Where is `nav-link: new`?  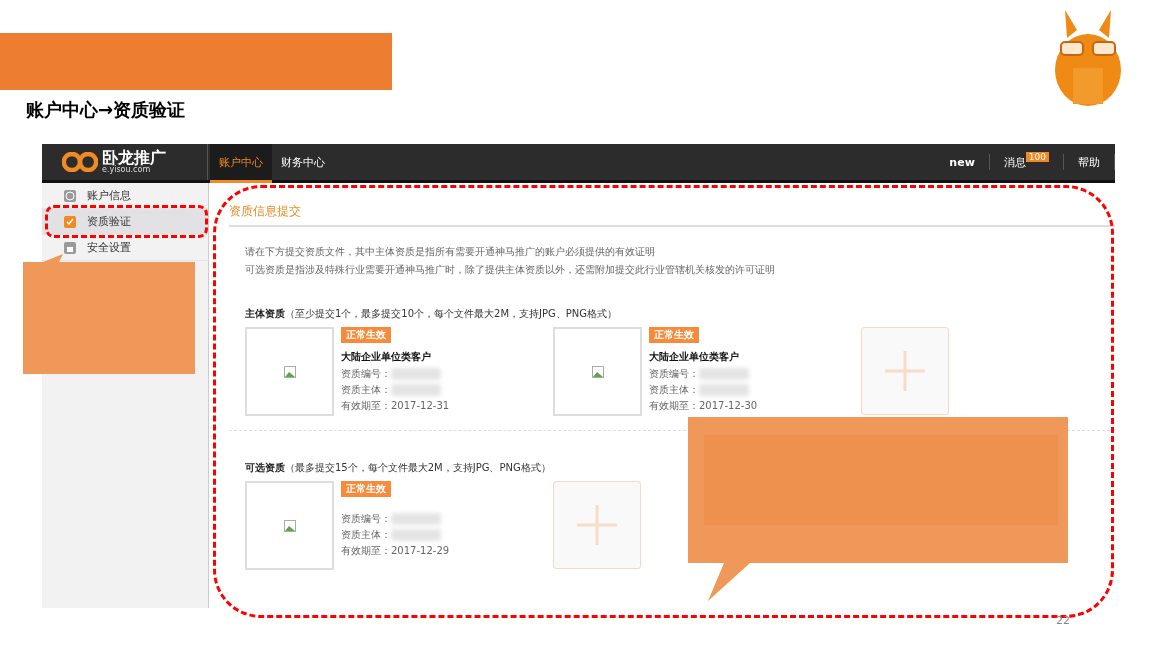
nav-link: new is located at coordinates (962, 162).